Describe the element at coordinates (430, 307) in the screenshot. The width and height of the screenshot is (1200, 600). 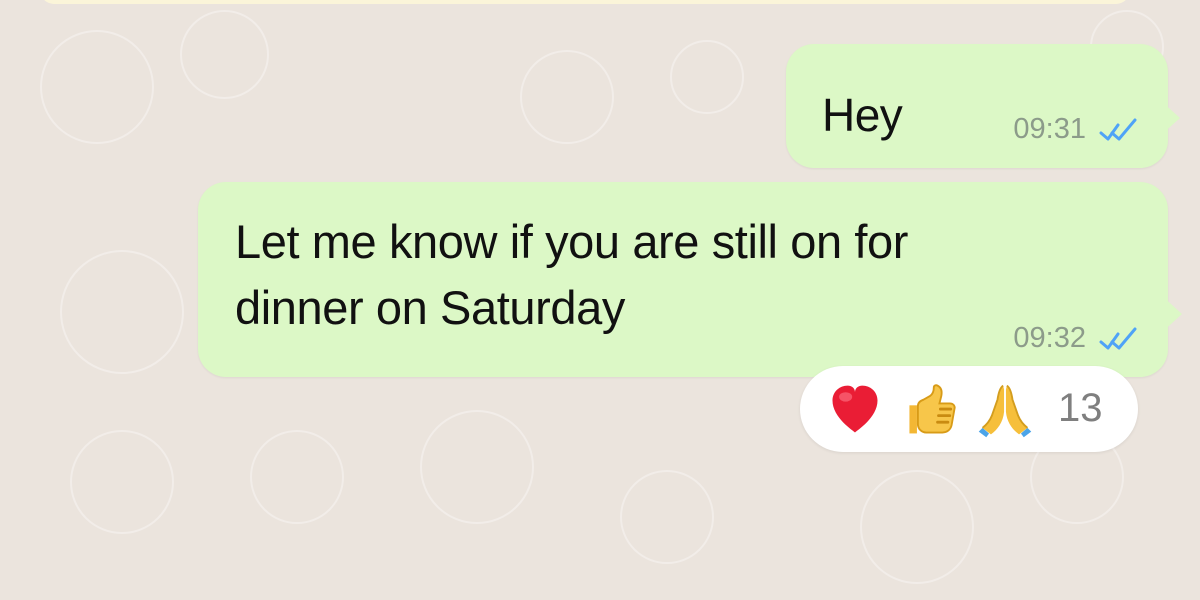
I see `message-text-line: dinner on Saturday` at that location.